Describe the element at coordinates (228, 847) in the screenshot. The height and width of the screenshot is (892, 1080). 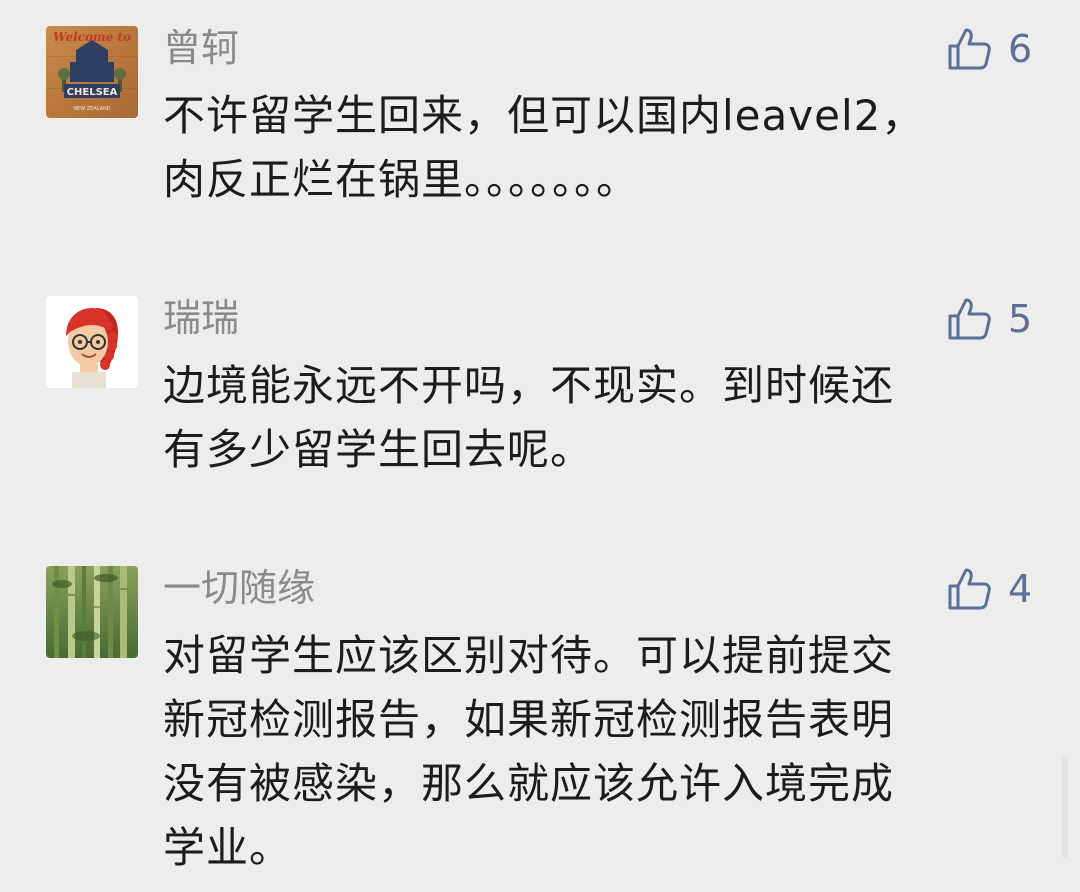
I see `comment-text-line: 学业。` at that location.